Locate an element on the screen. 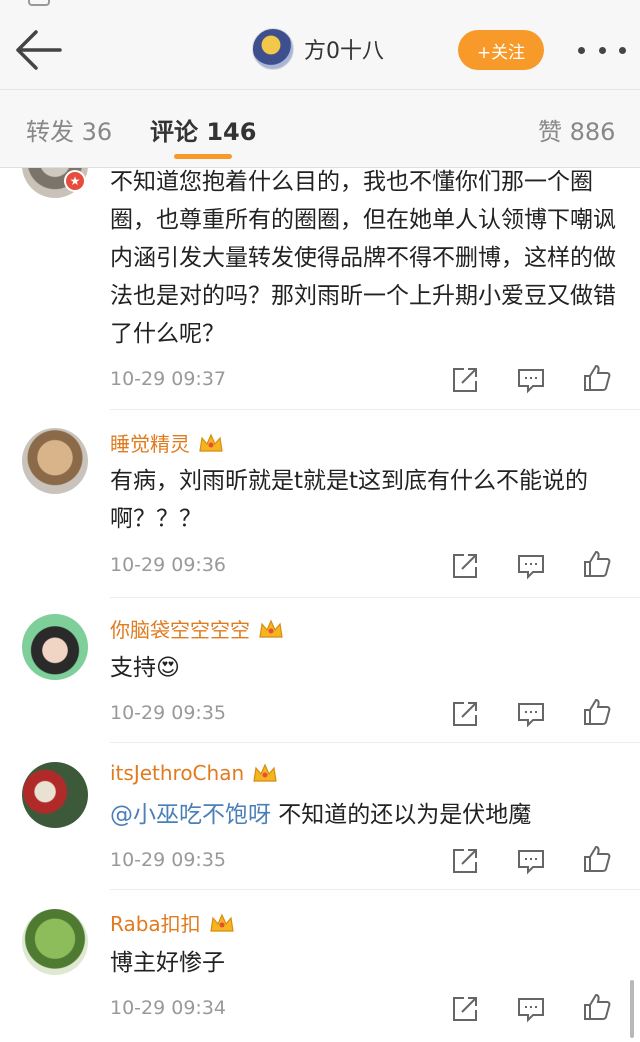 The width and height of the screenshot is (640, 1042). tab-bar: 转发 36 评论 146 赞 886 is located at coordinates (320, 129).